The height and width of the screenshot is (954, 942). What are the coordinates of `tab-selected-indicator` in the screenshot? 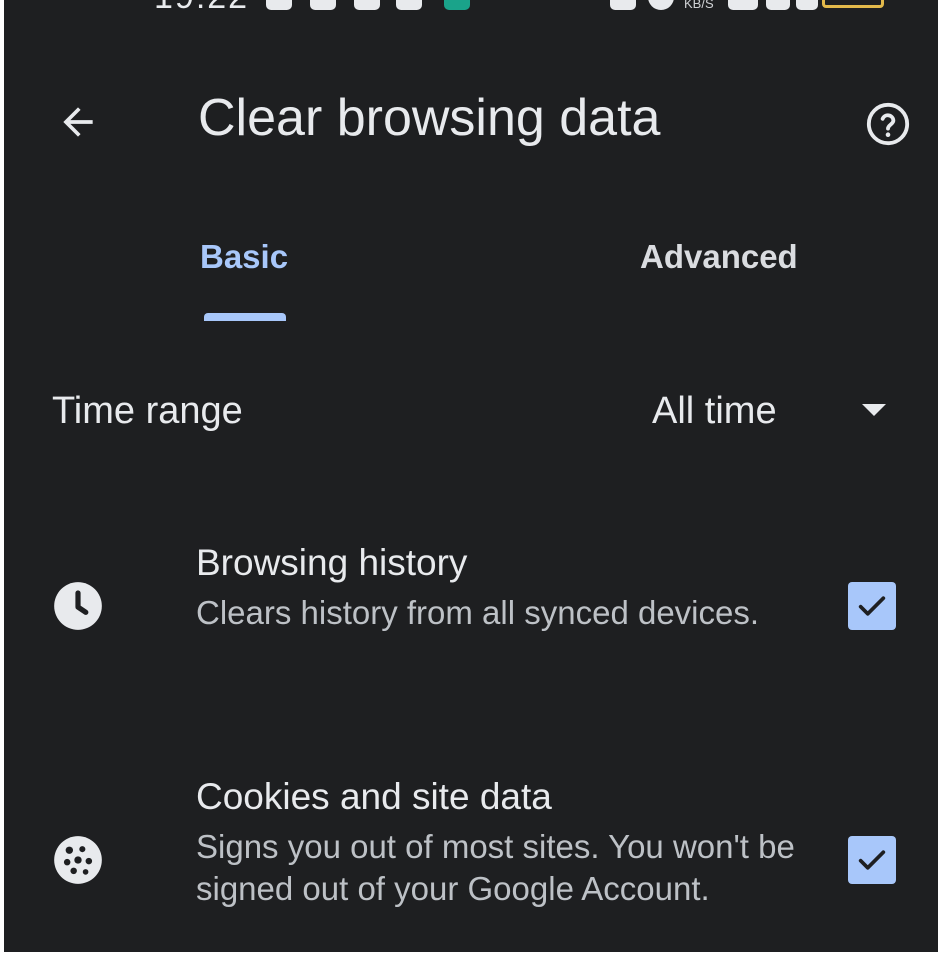 It's located at (245, 317).